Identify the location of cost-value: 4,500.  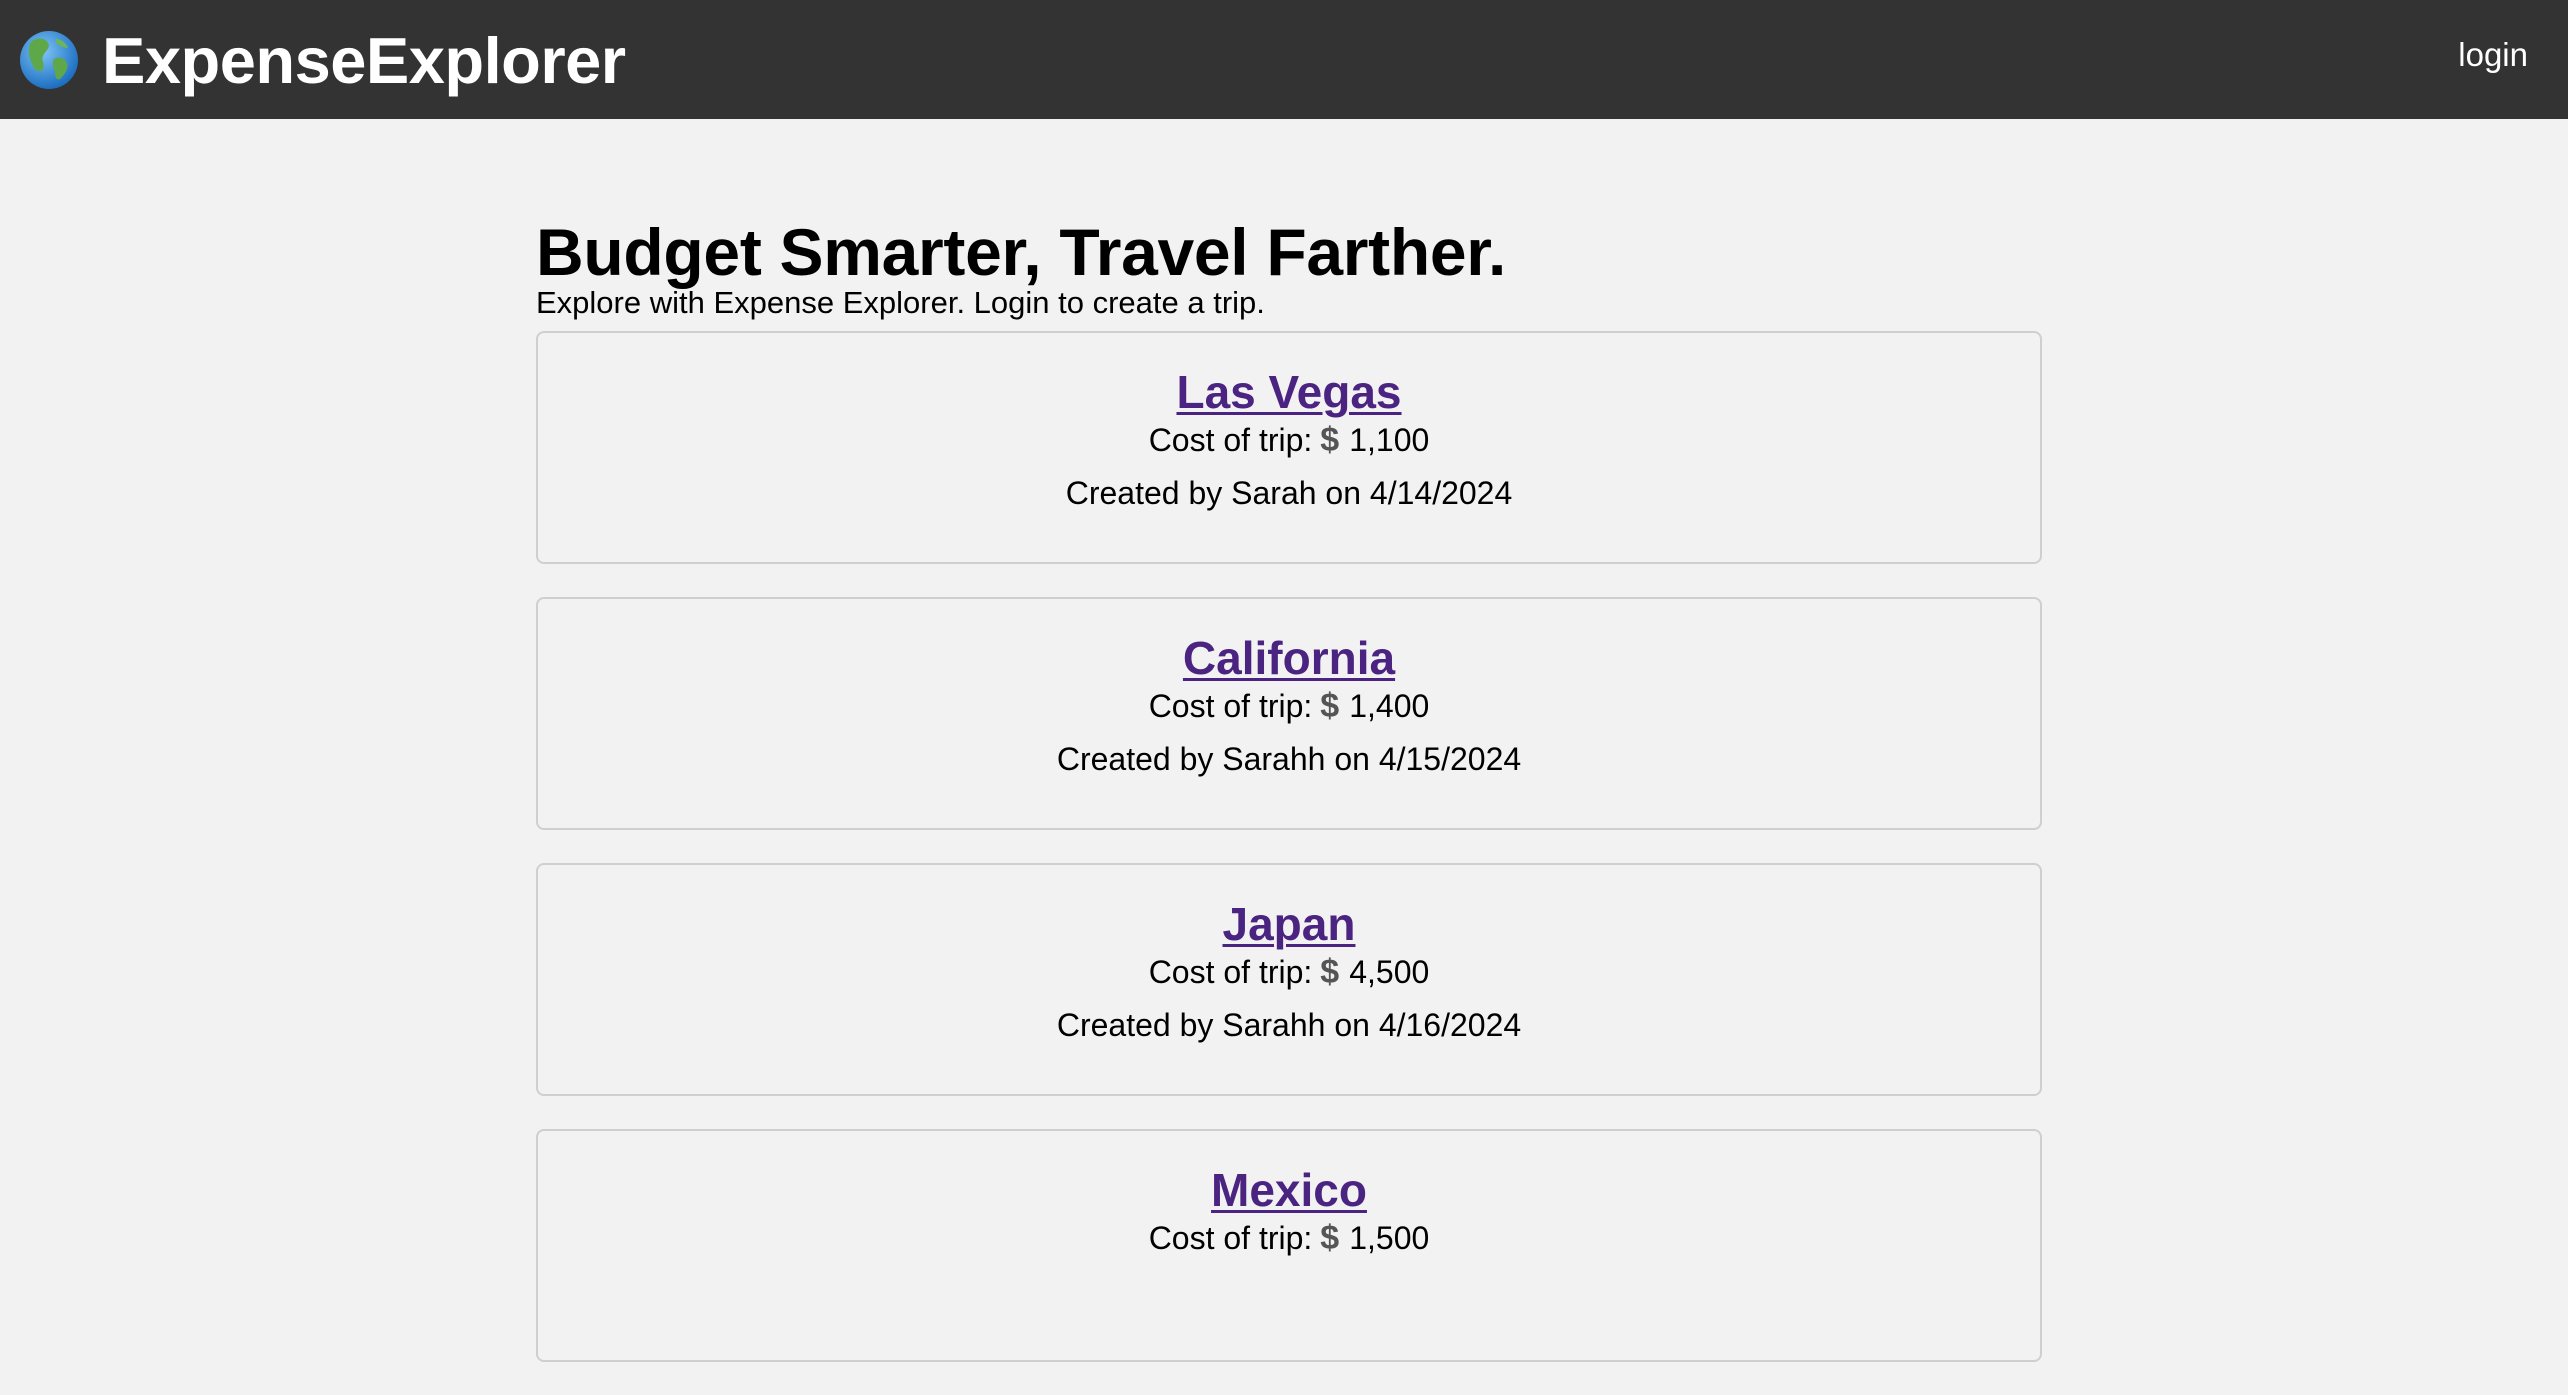
(1389, 971).